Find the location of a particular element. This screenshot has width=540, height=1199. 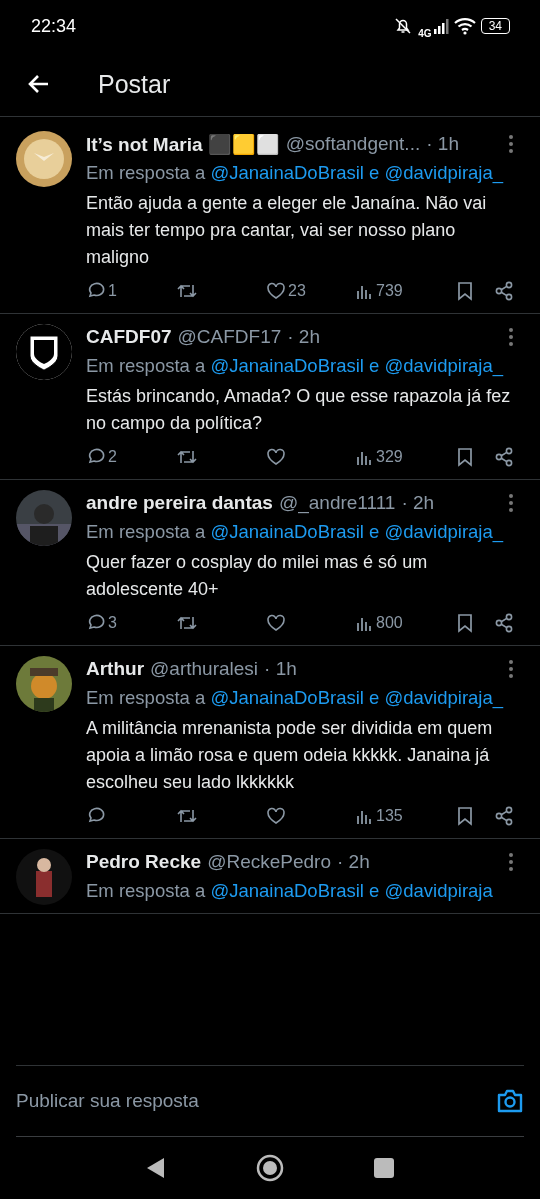

reply-button: 1 is located at coordinates (131, 291).